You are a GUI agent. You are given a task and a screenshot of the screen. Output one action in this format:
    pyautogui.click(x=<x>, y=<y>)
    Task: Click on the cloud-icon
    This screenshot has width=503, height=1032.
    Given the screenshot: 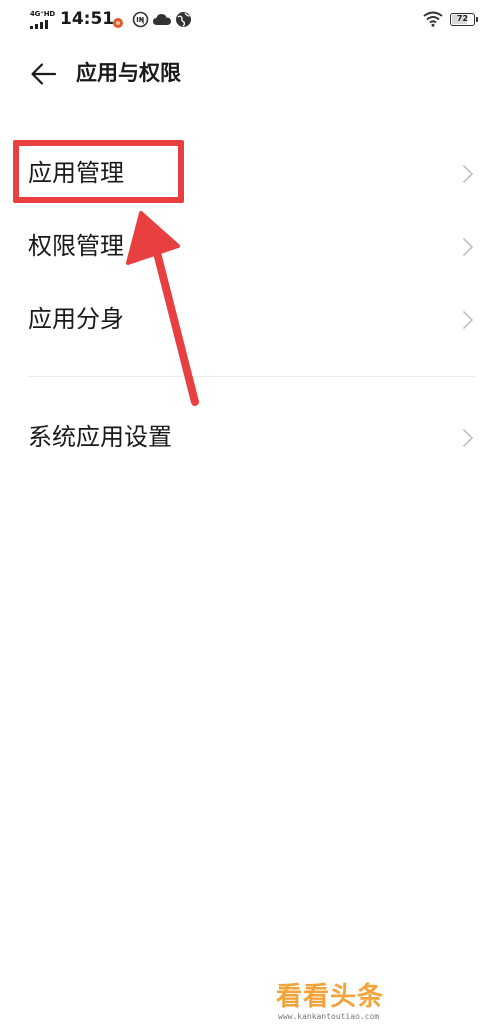 What is the action you would take?
    pyautogui.click(x=162, y=21)
    